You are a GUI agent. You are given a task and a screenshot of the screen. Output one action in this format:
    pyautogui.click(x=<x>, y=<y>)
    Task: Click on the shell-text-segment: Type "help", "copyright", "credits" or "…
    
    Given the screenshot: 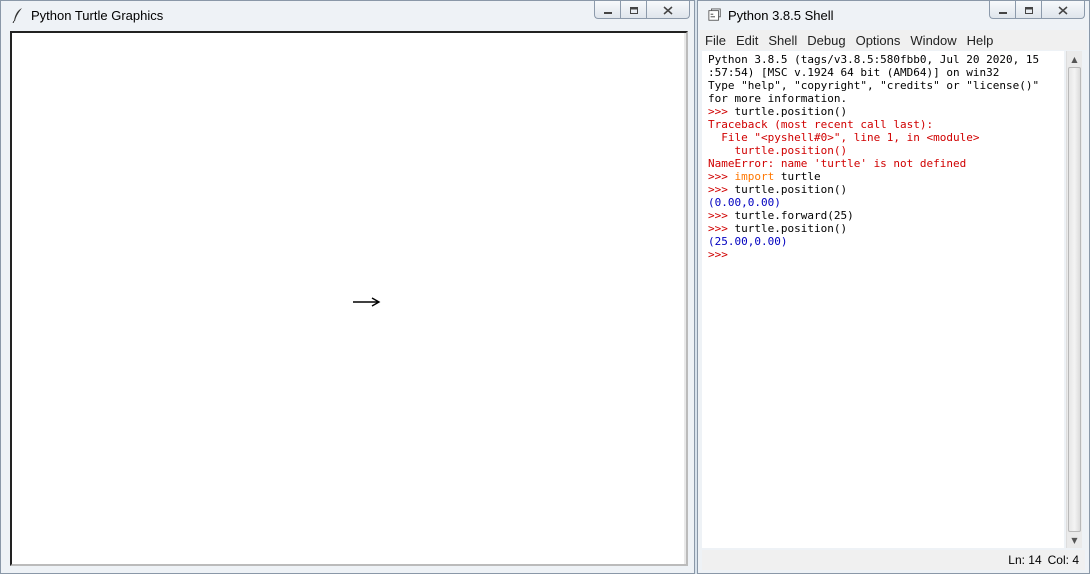 What is the action you would take?
    pyautogui.click(x=874, y=85)
    